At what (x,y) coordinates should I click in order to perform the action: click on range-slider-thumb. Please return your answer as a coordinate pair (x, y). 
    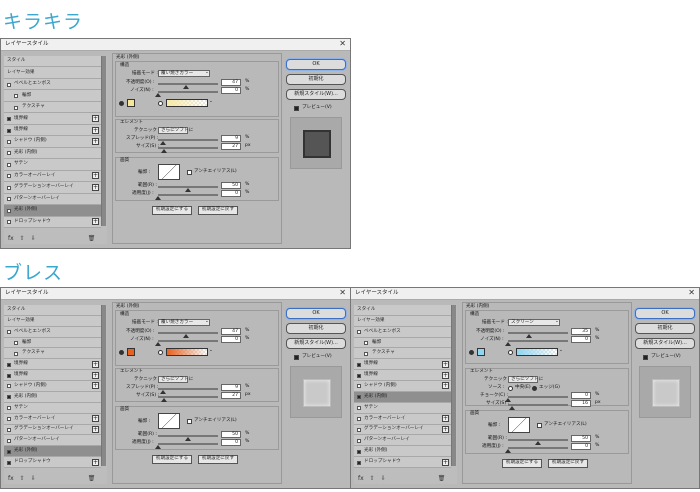
    Looking at the image, I should click on (188, 439).